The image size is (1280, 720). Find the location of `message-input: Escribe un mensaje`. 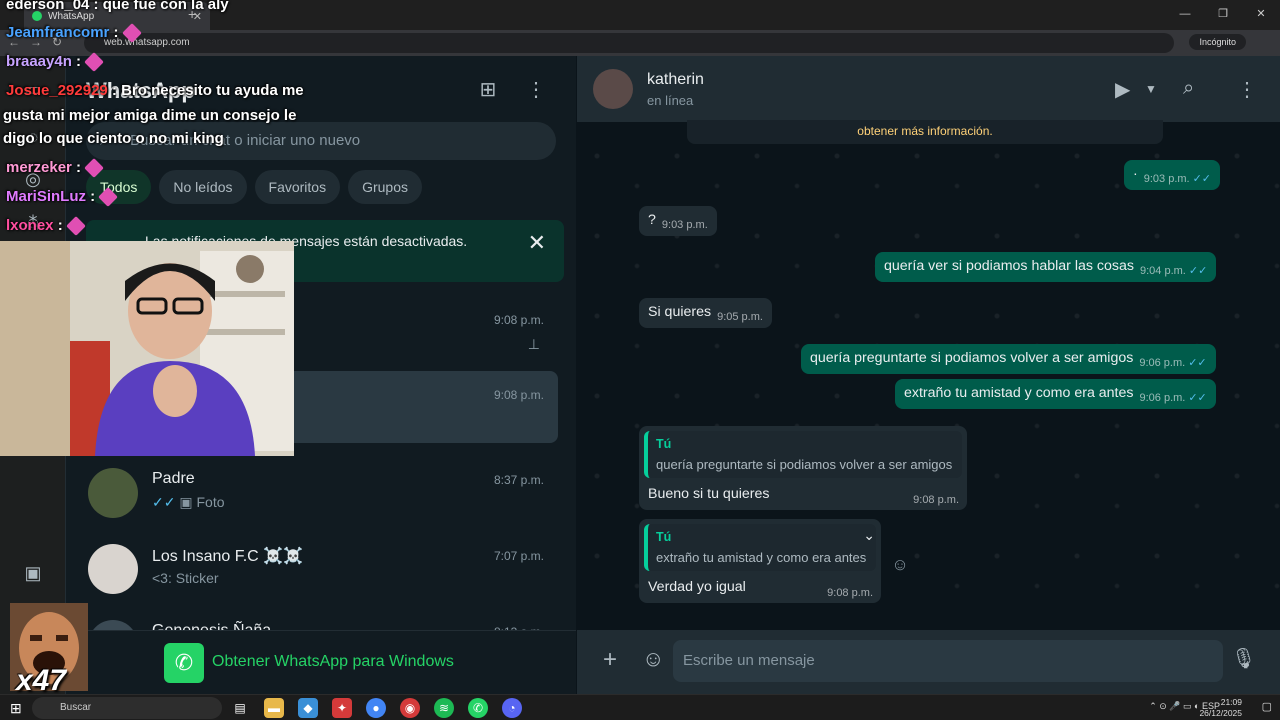

message-input: Escribe un mensaje is located at coordinates (948, 661).